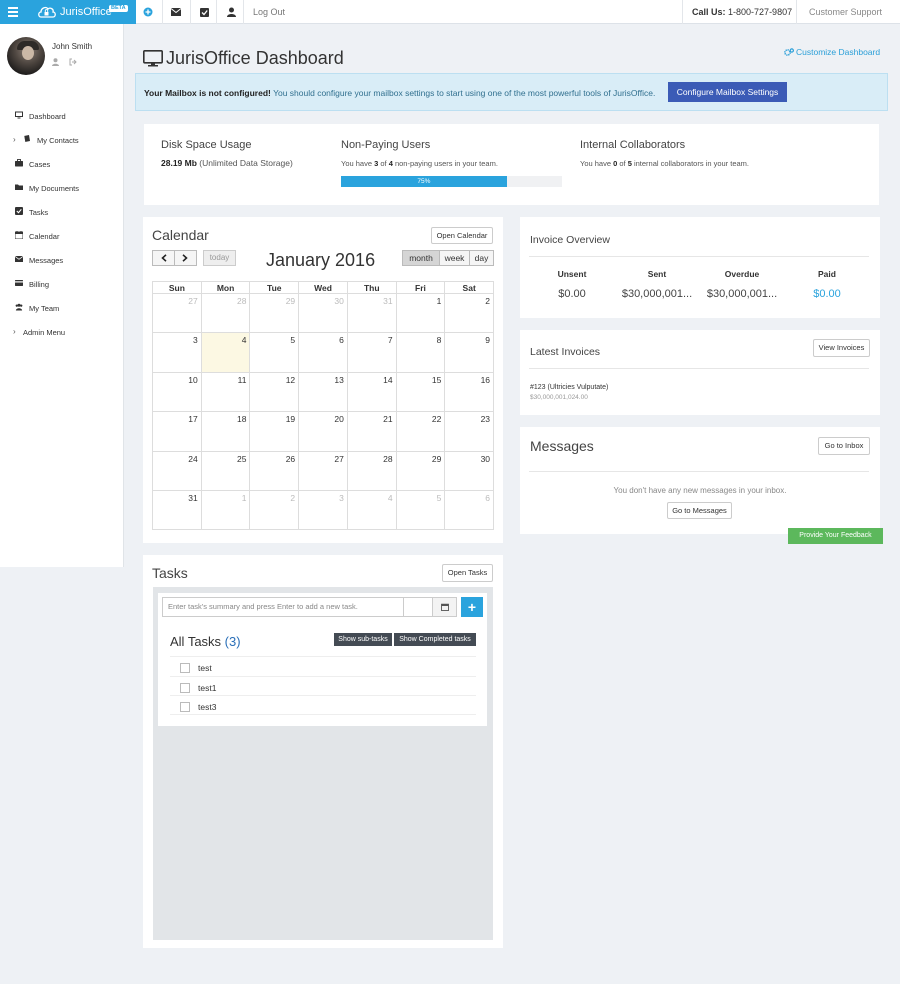  What do you see at coordinates (56, 62) in the screenshot?
I see `profile-icon` at bounding box center [56, 62].